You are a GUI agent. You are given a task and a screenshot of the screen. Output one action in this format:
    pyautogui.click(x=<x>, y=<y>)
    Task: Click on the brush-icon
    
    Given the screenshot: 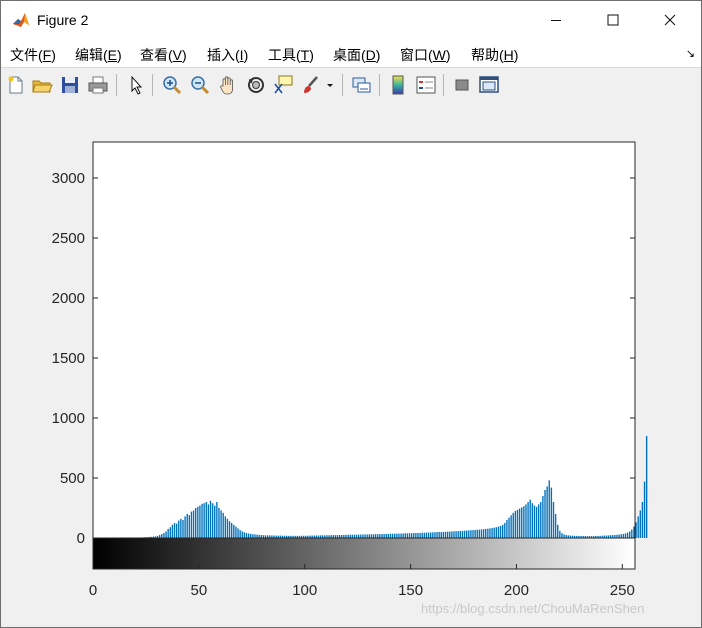 What is the action you would take?
    pyautogui.click(x=311, y=85)
    